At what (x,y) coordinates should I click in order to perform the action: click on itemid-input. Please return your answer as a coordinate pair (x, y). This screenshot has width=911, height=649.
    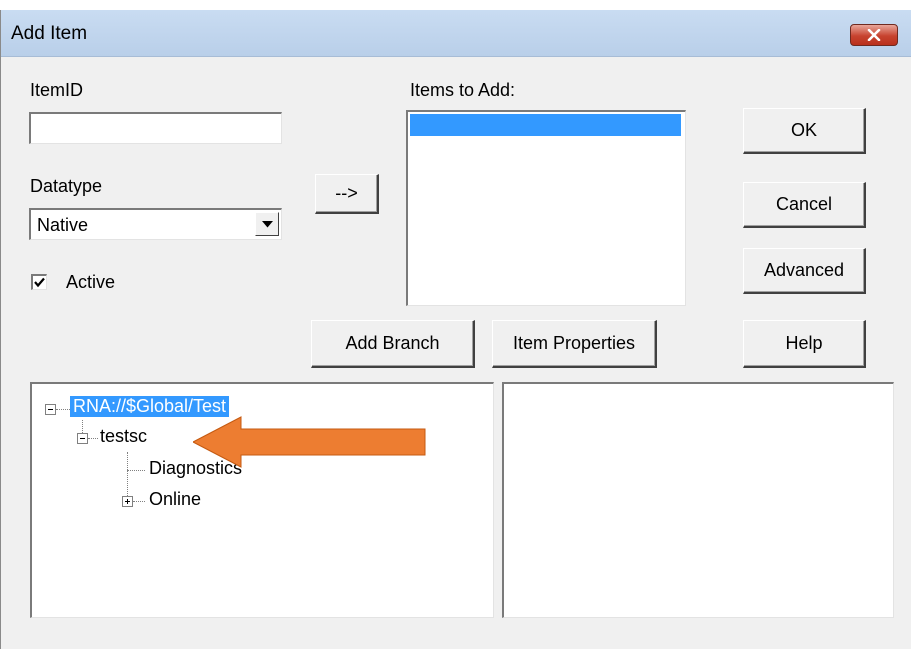
    Looking at the image, I should click on (155, 128).